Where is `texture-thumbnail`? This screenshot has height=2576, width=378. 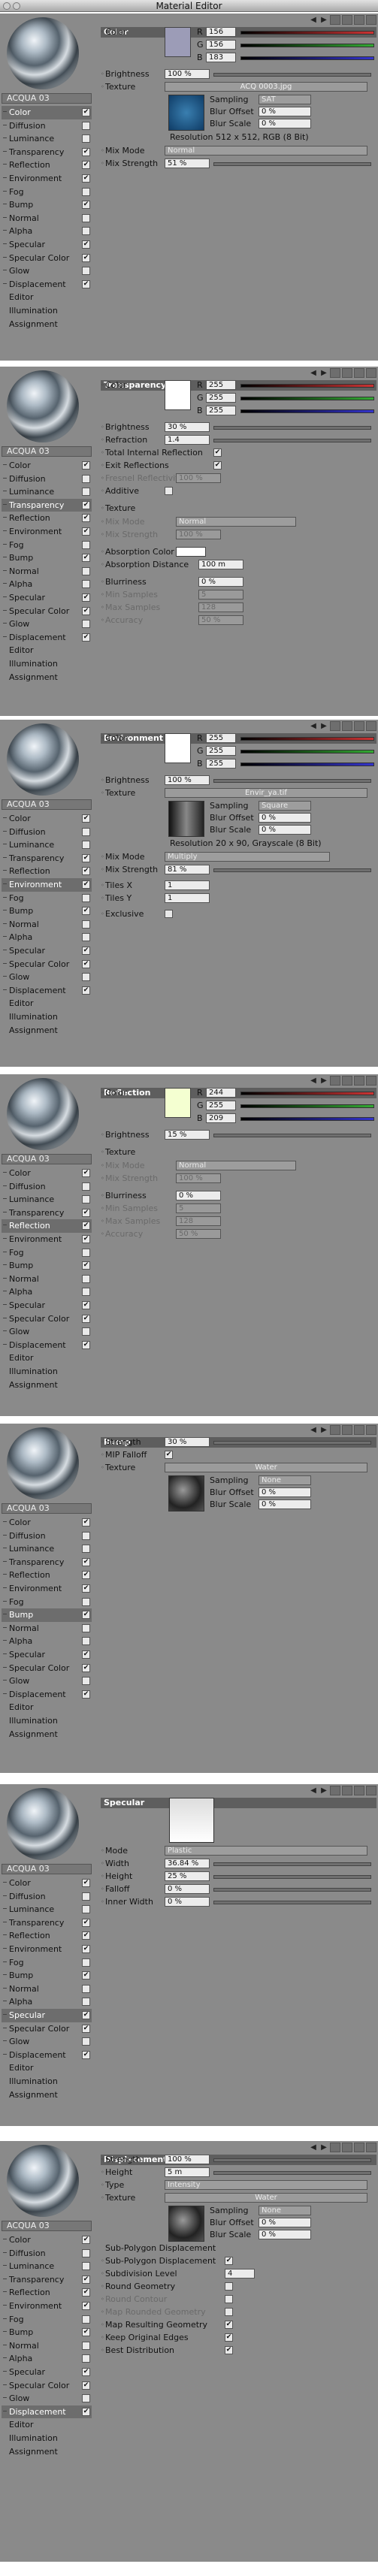 texture-thumbnail is located at coordinates (186, 2224).